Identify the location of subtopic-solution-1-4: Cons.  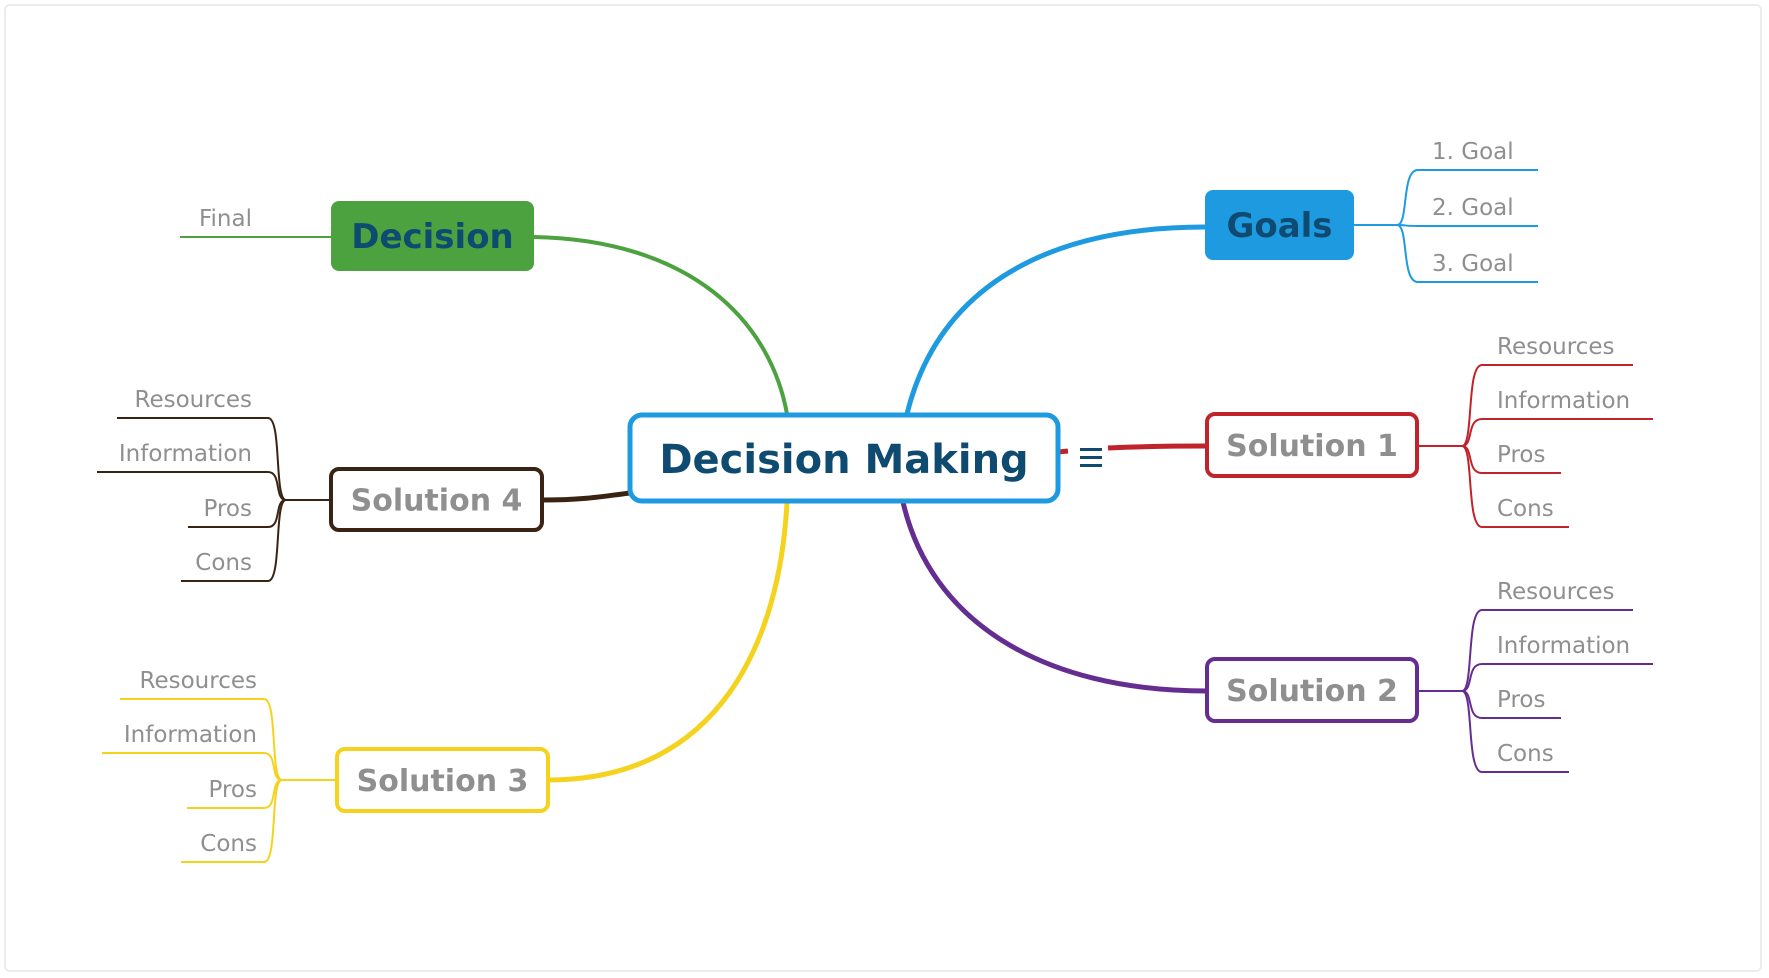
(1493, 486).